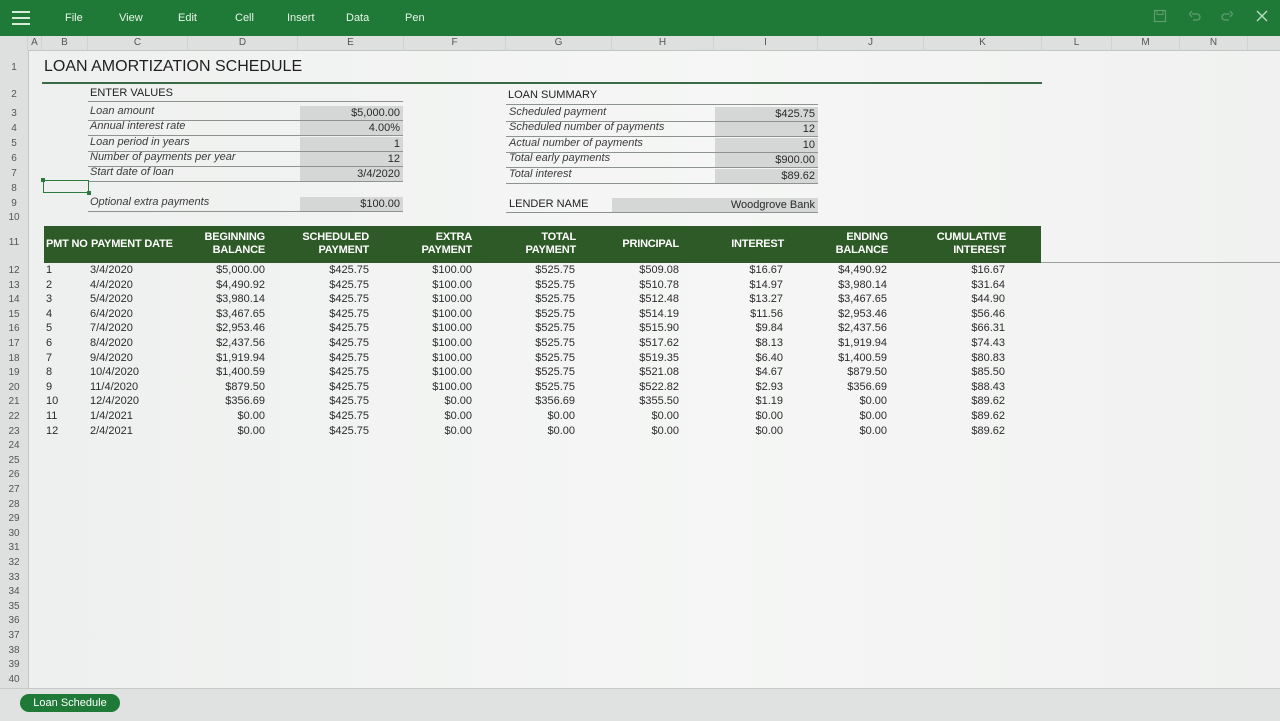 Image resolution: width=1280 pixels, height=721 pixels. What do you see at coordinates (14, 315) in the screenshot?
I see `row-header: 15` at bounding box center [14, 315].